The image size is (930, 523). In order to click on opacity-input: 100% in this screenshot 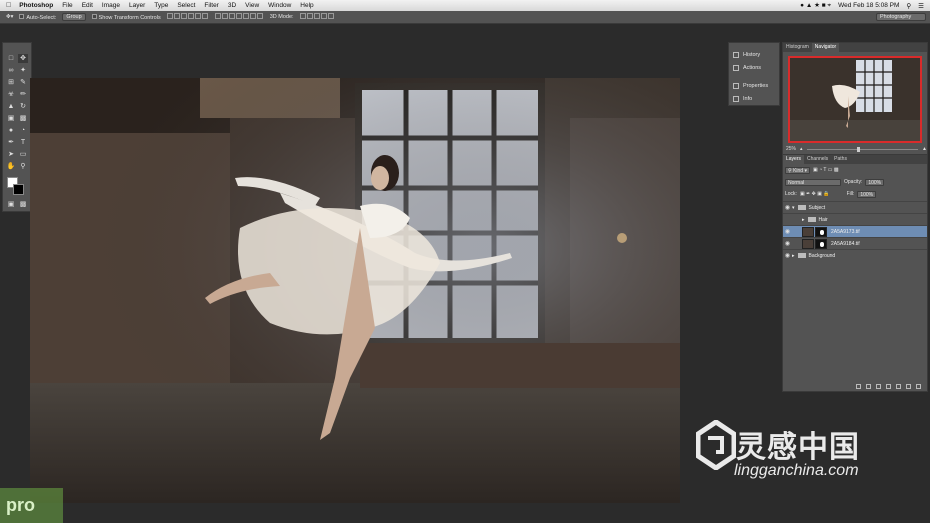, I will do `click(875, 182)`.